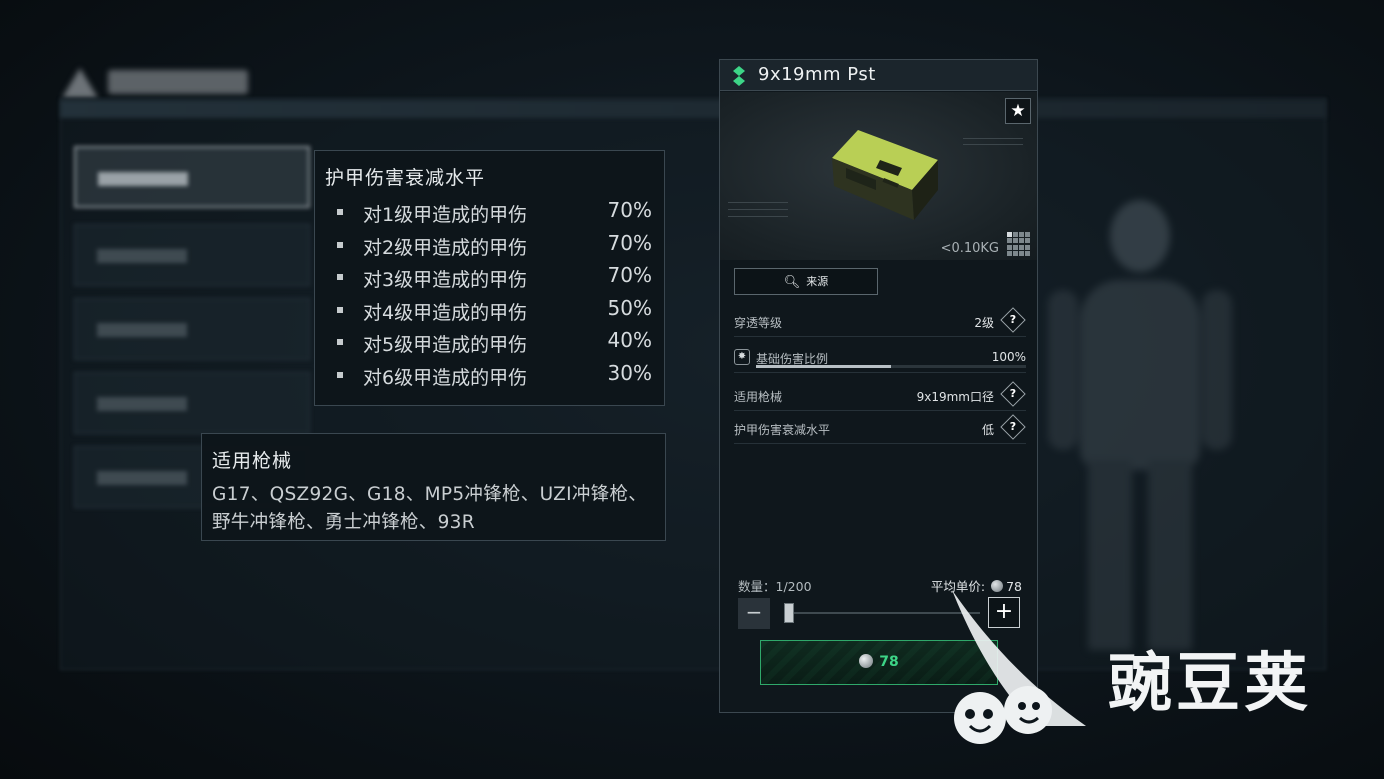 The width and height of the screenshot is (1384, 779). Describe the element at coordinates (742, 357) in the screenshot. I see `damage-icon: ✸` at that location.